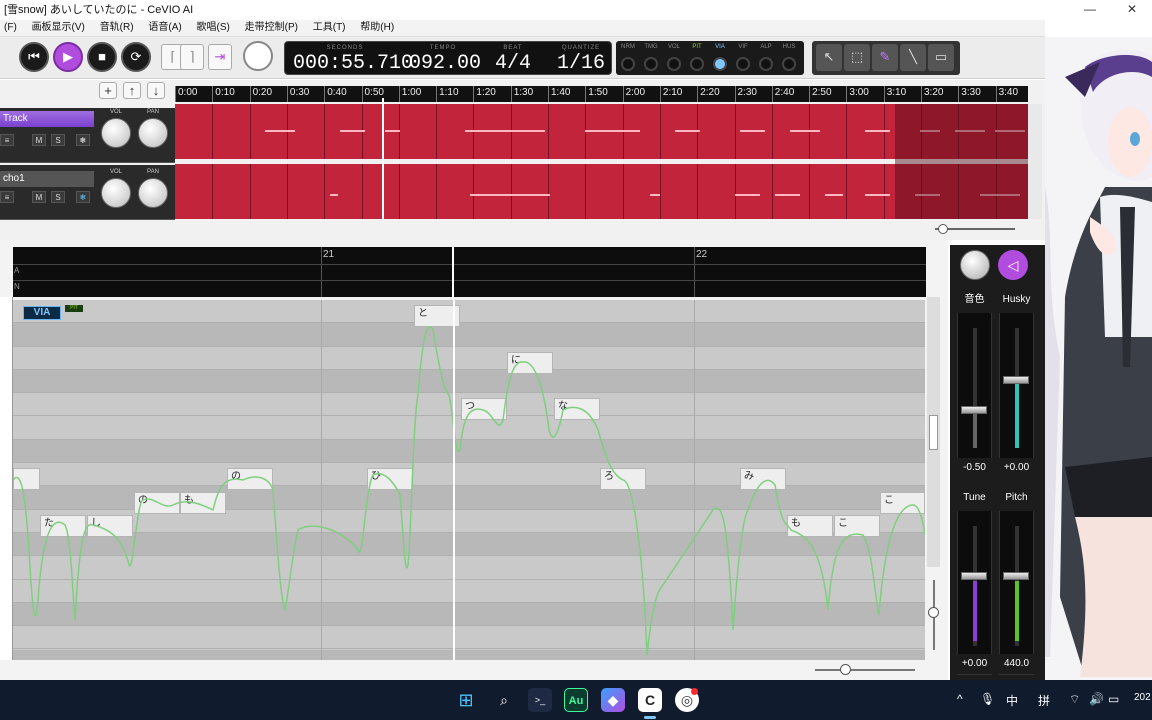  Describe the element at coordinates (383, 159) in the screenshot. I see `playhead` at that location.